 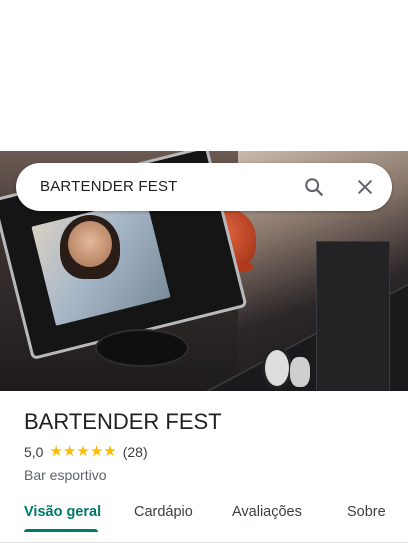 I want to click on active-tab-indicator, so click(x=61, y=530).